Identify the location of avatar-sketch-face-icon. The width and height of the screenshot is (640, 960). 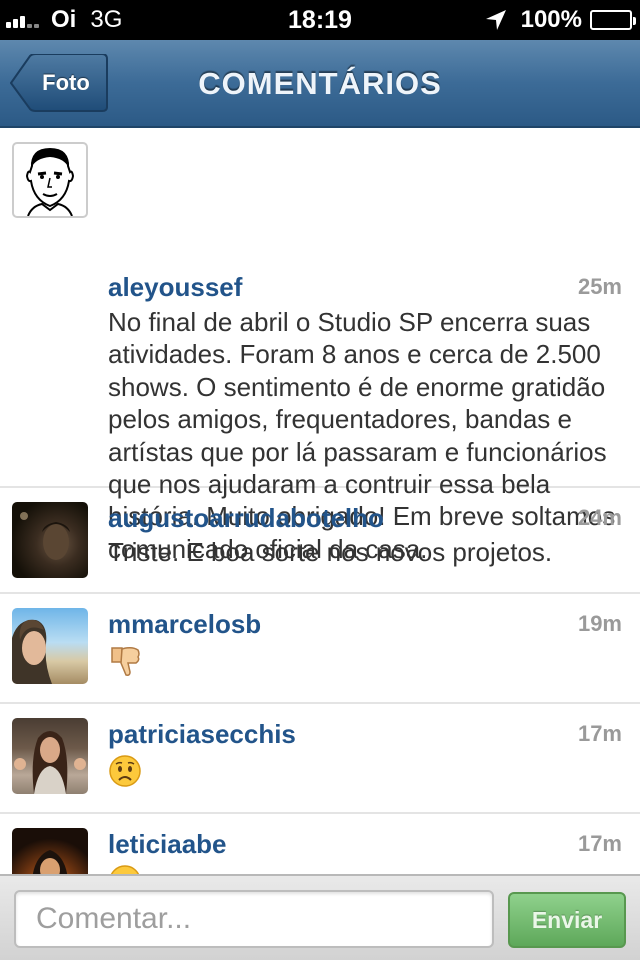
(50, 182).